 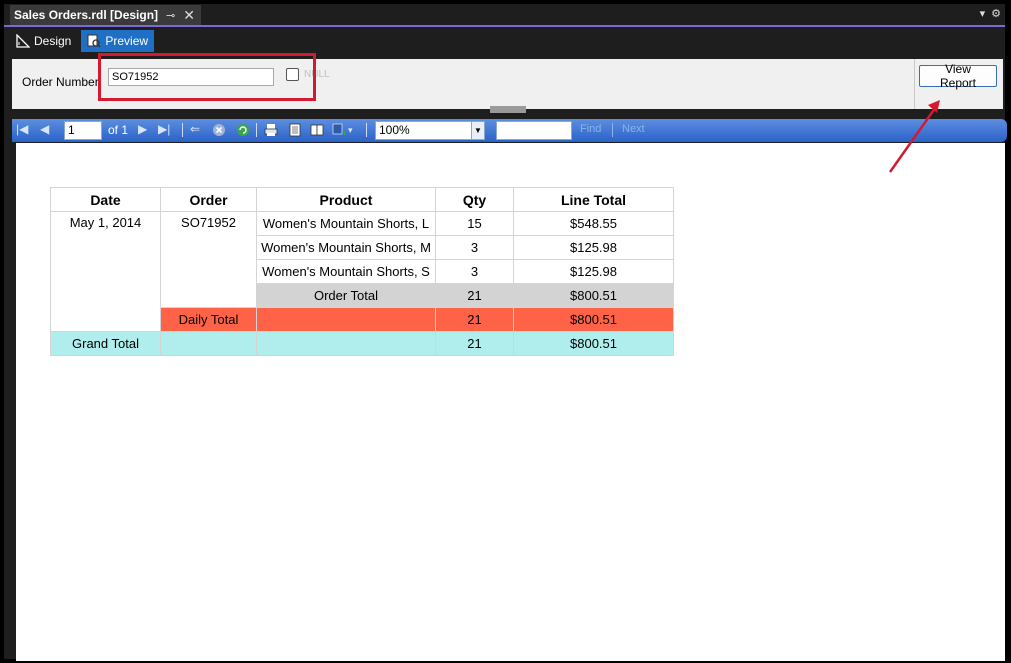 I want to click on collapse-parameters-handle, so click(x=508, y=109).